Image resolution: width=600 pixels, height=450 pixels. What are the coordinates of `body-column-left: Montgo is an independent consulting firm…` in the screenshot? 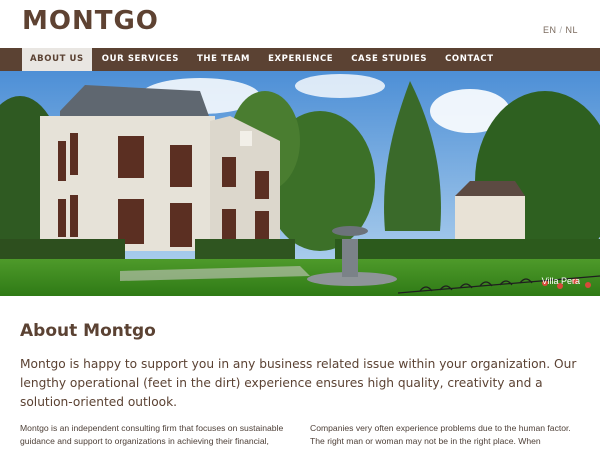 It's located at (152, 434).